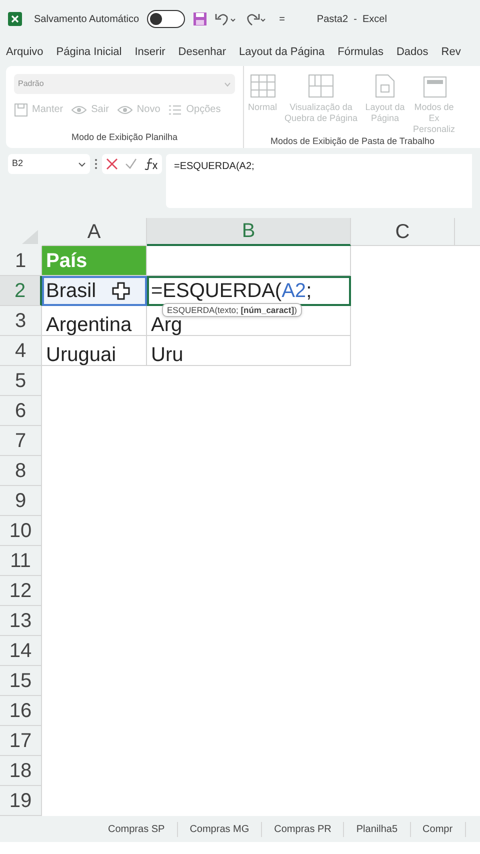  I want to click on menu-tab: Página Inicial, so click(89, 52).